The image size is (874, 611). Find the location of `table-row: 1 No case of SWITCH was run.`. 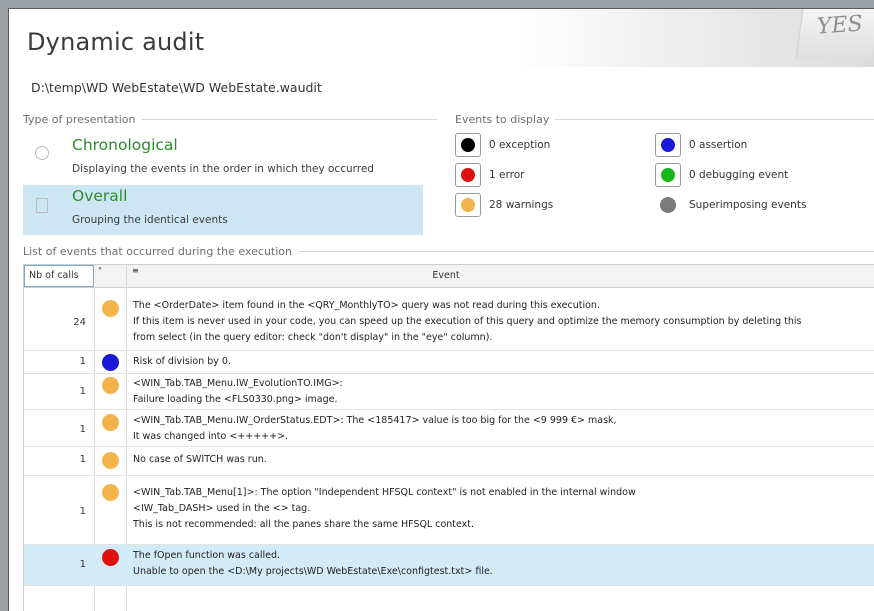

table-row: 1 No case of SWITCH was run. is located at coordinates (449, 461).